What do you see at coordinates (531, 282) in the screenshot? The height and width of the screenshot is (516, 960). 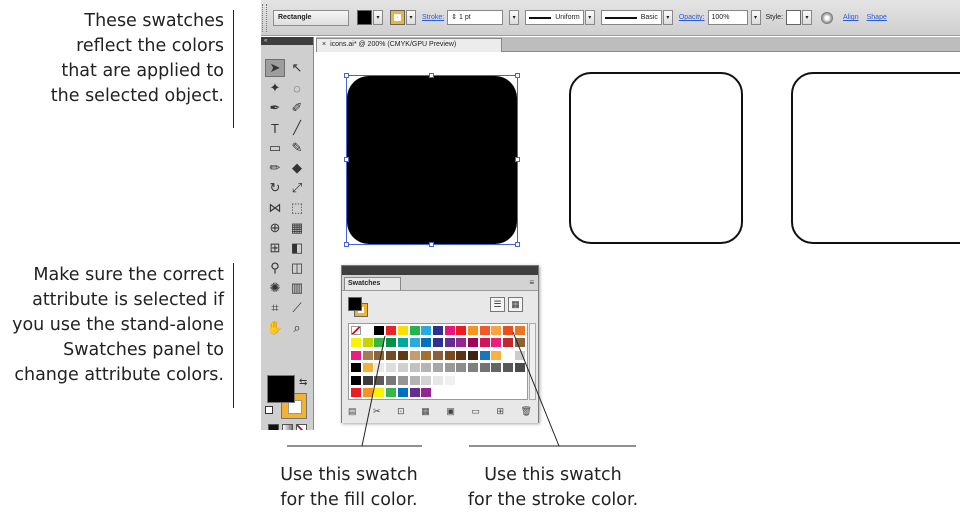 I see `panel-menu-icon: ≡` at bounding box center [531, 282].